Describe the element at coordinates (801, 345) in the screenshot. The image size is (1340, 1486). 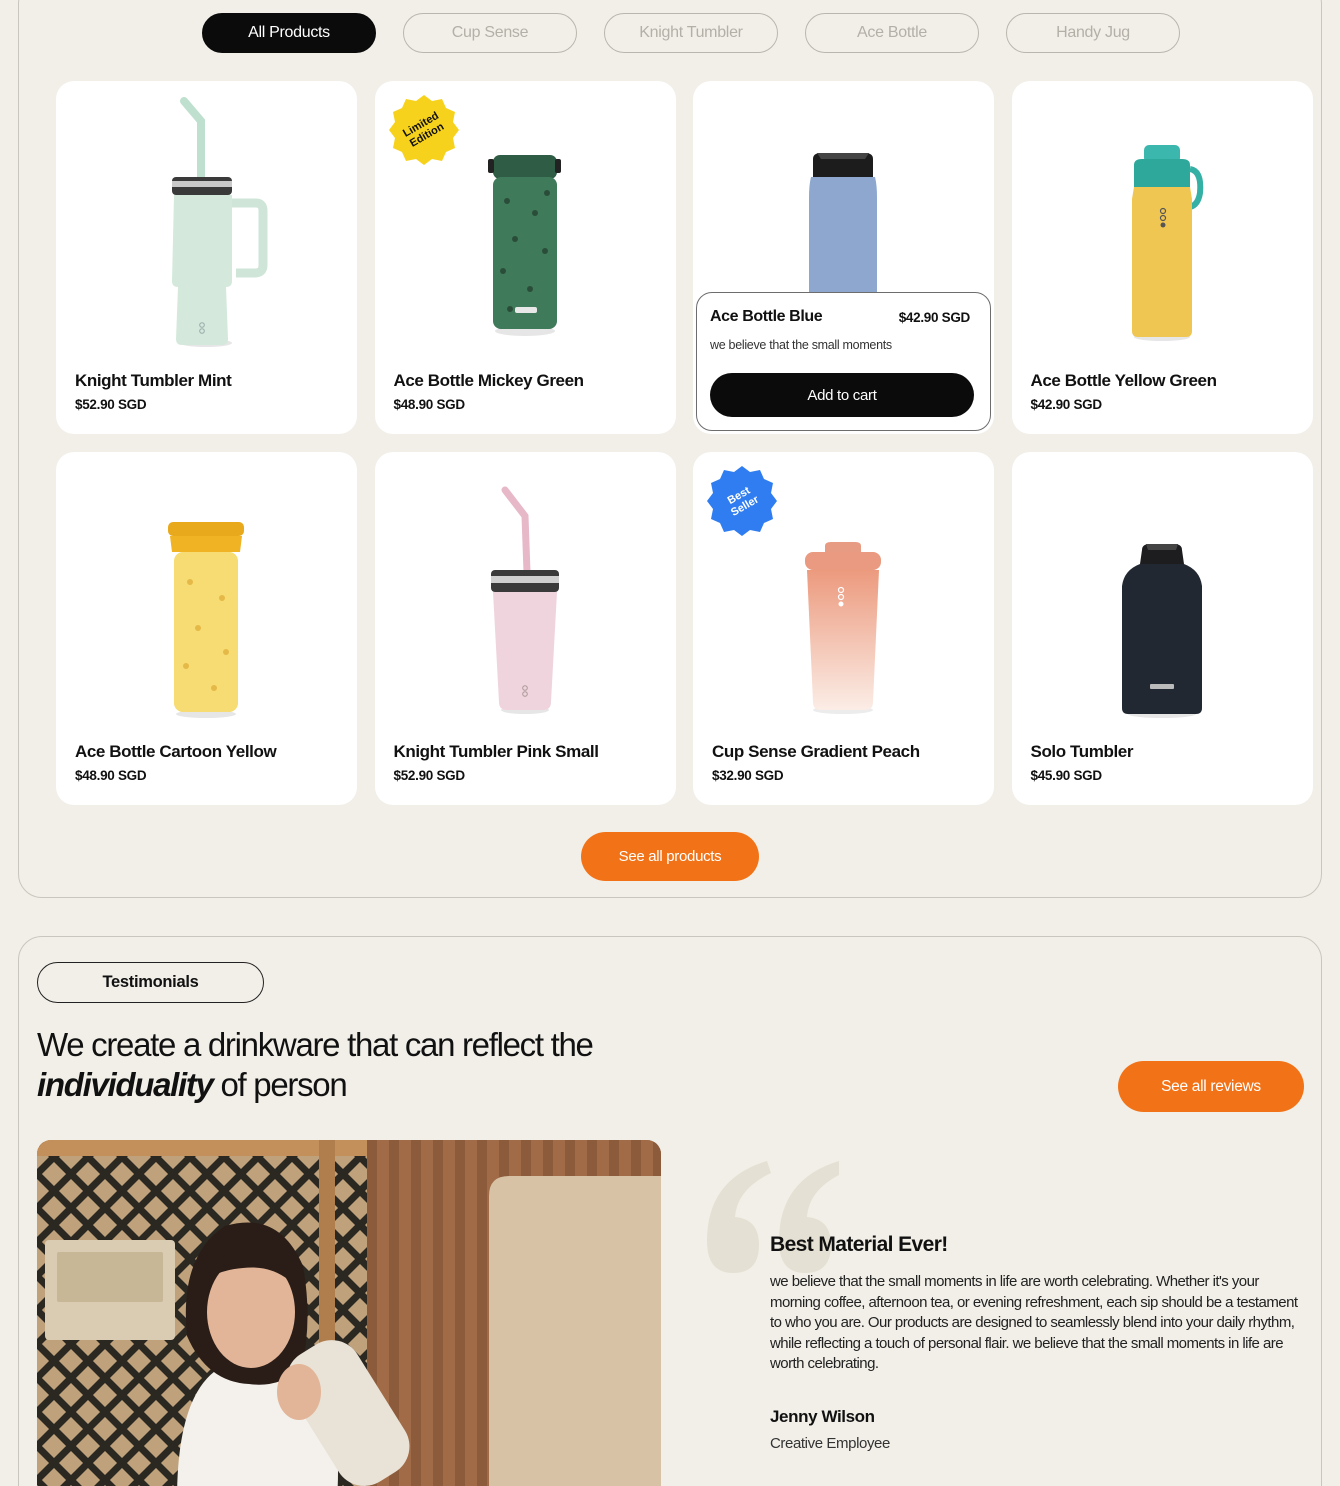
I see `product-description: we believe that the small moments` at that location.